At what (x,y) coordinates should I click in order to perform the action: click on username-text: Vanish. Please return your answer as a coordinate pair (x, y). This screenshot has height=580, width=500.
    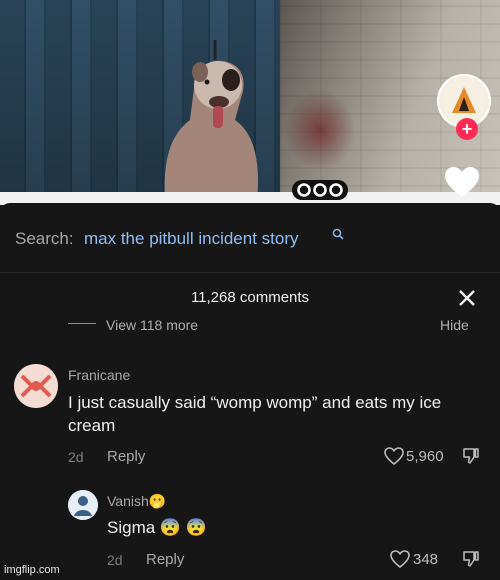
    Looking at the image, I should click on (128, 501).